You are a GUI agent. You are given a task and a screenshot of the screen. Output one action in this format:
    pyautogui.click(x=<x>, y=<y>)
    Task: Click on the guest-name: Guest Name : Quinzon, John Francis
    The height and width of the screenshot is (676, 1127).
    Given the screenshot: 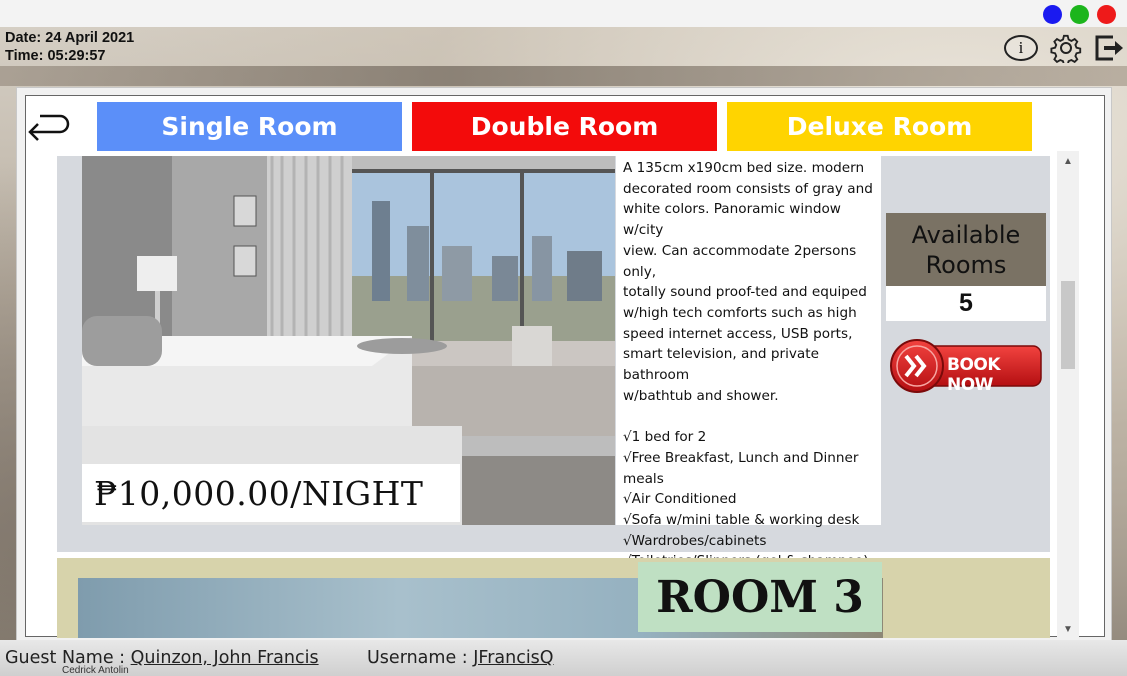 What is the action you would take?
    pyautogui.click(x=162, y=658)
    